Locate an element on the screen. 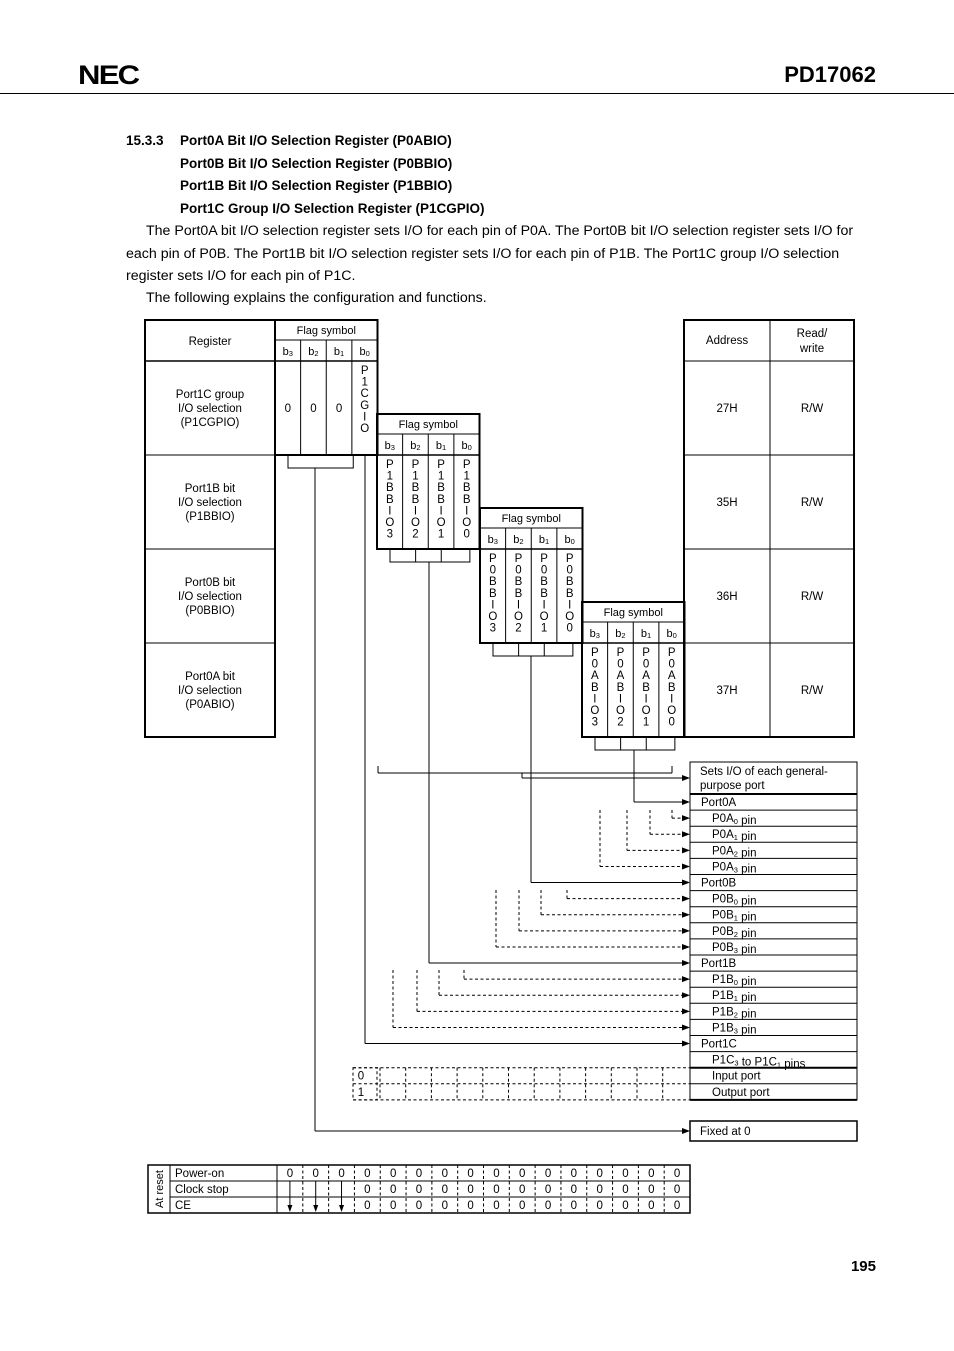 The width and height of the screenshot is (954, 1351). register-name: (P1BBIO) is located at coordinates (209, 517).